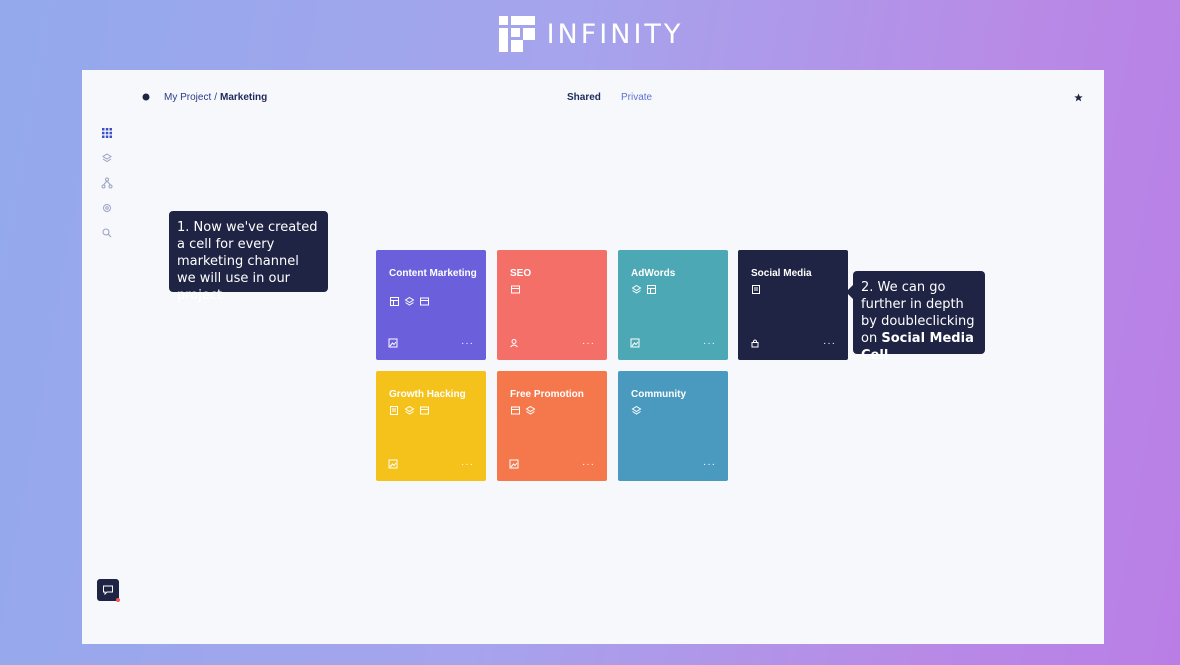 This screenshot has height=665, width=1180. What do you see at coordinates (552, 305) in the screenshot?
I see `cell-seo: SEO ···` at bounding box center [552, 305].